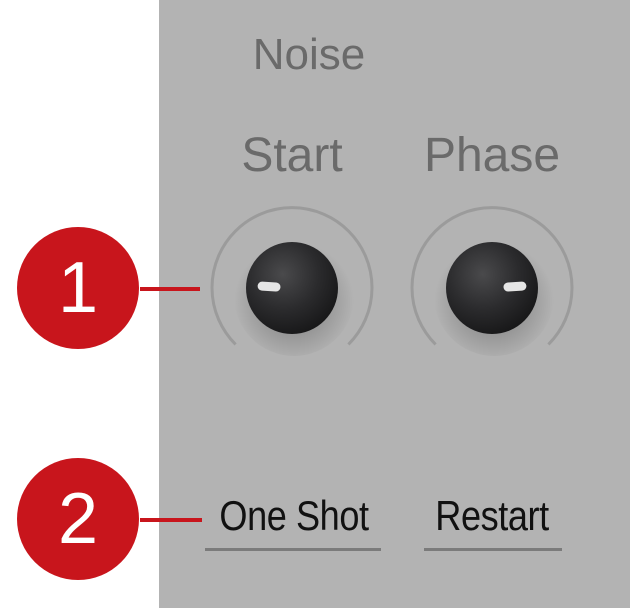  What do you see at coordinates (309, 54) in the screenshot?
I see `section-title: Noise` at bounding box center [309, 54].